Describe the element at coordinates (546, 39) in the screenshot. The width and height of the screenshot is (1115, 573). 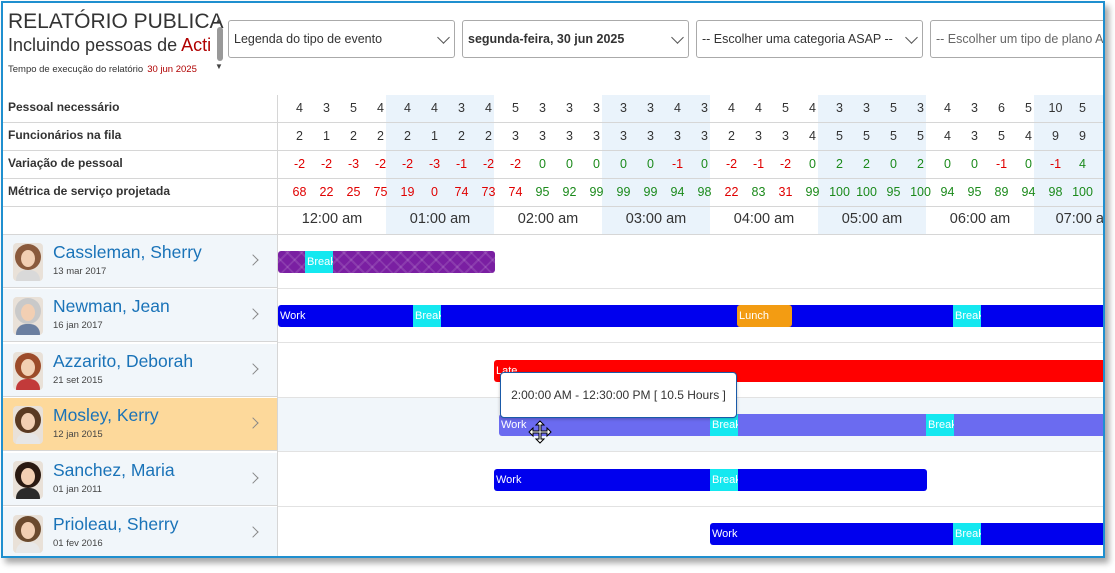
I see `date-value: segunda-feira, 30 jun 2025` at that location.